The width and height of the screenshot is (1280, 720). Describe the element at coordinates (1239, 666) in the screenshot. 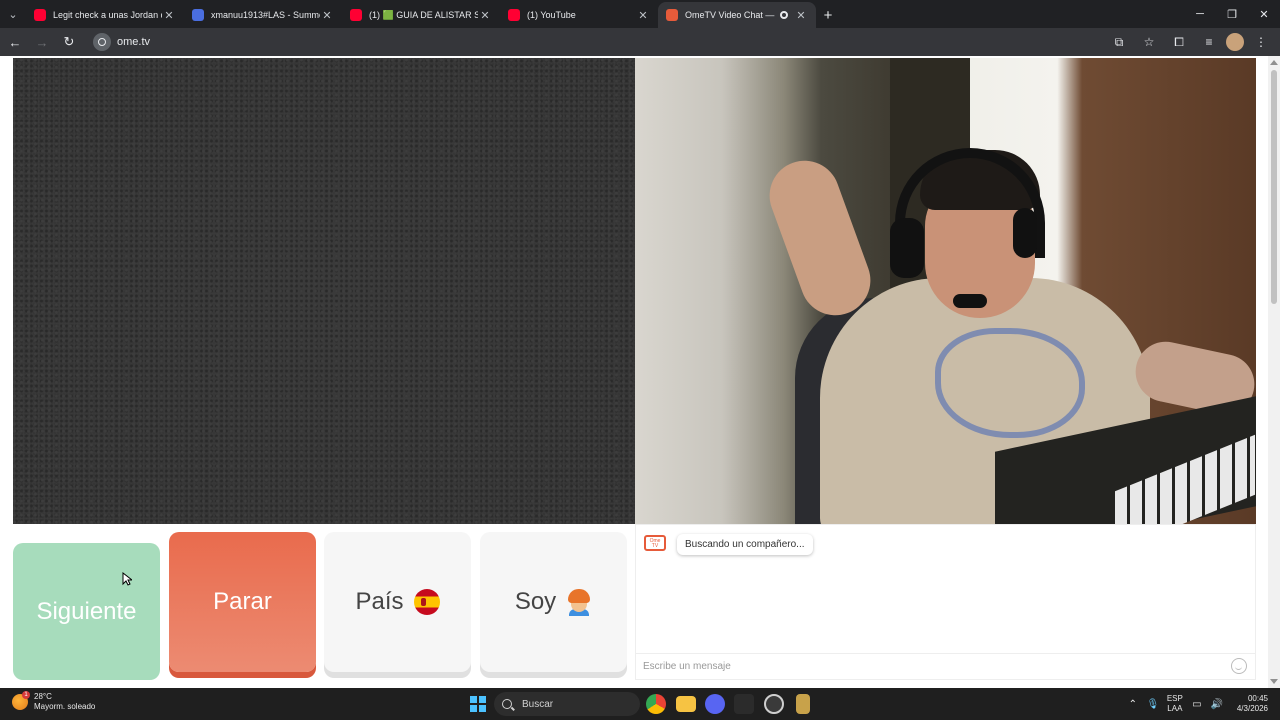

I see `emoji-icon` at that location.